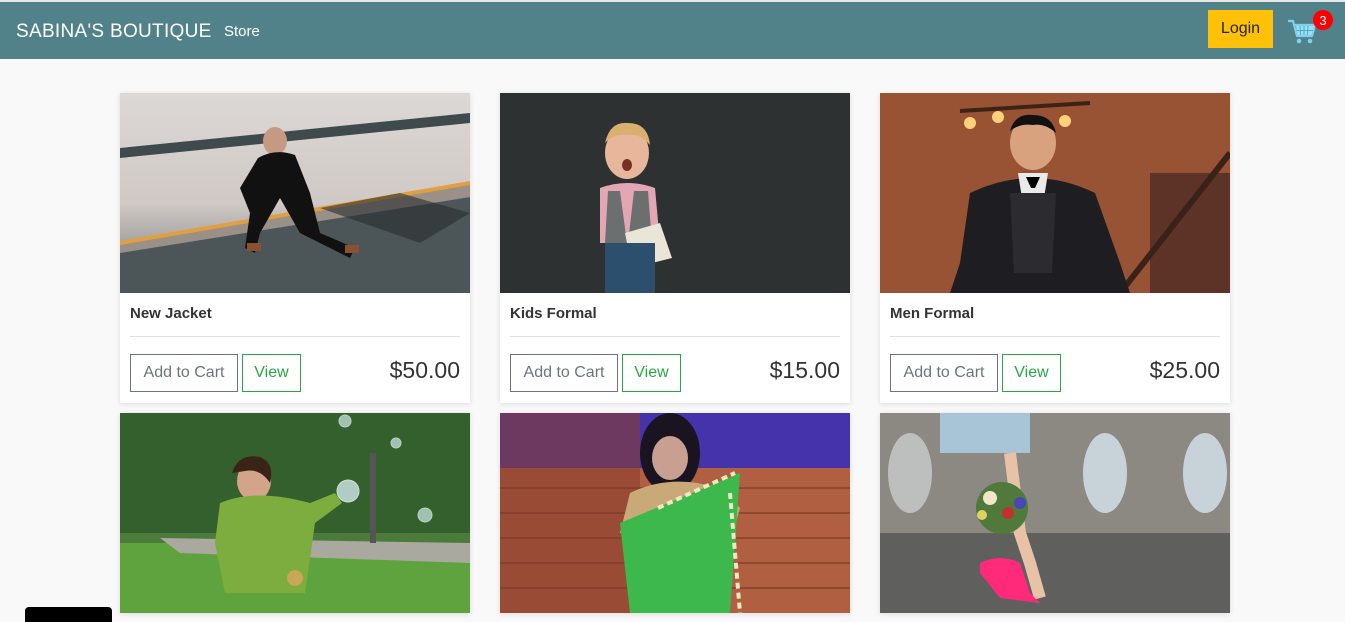  I want to click on product-card: Kids Formal Add to Cart View $15.00, so click(675, 248).